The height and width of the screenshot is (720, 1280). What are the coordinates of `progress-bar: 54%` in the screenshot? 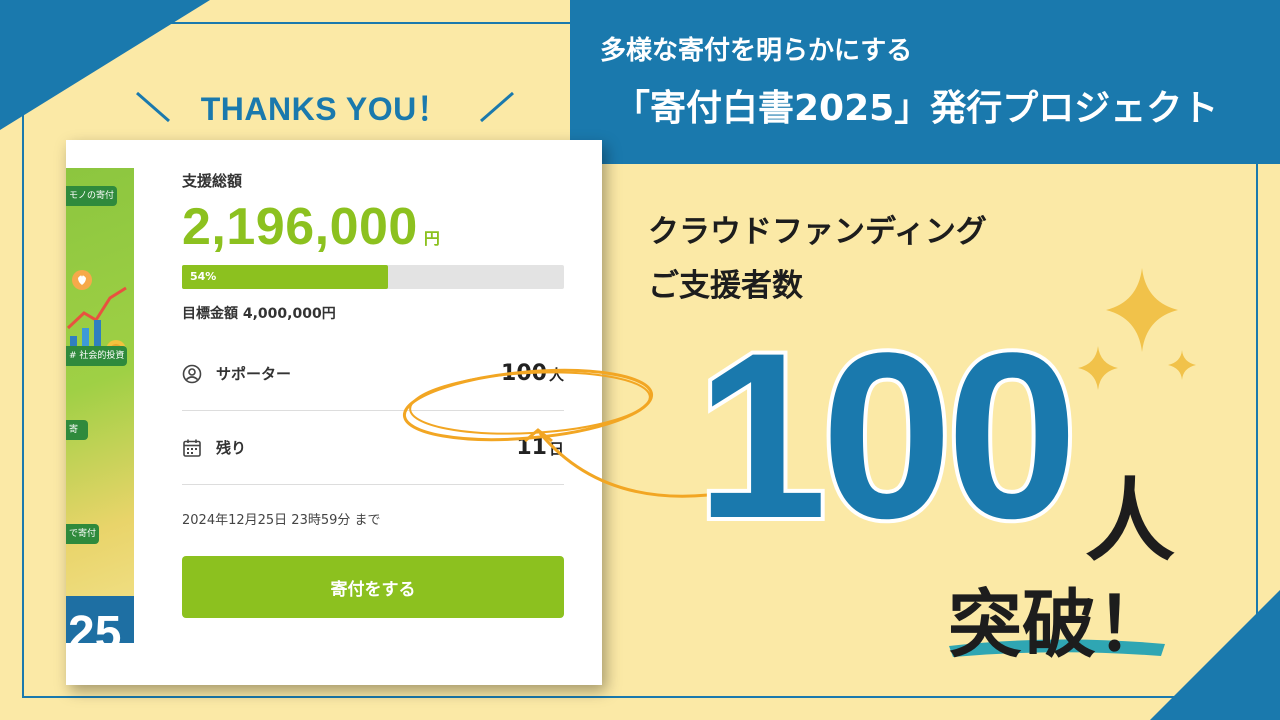 It's located at (373, 277).